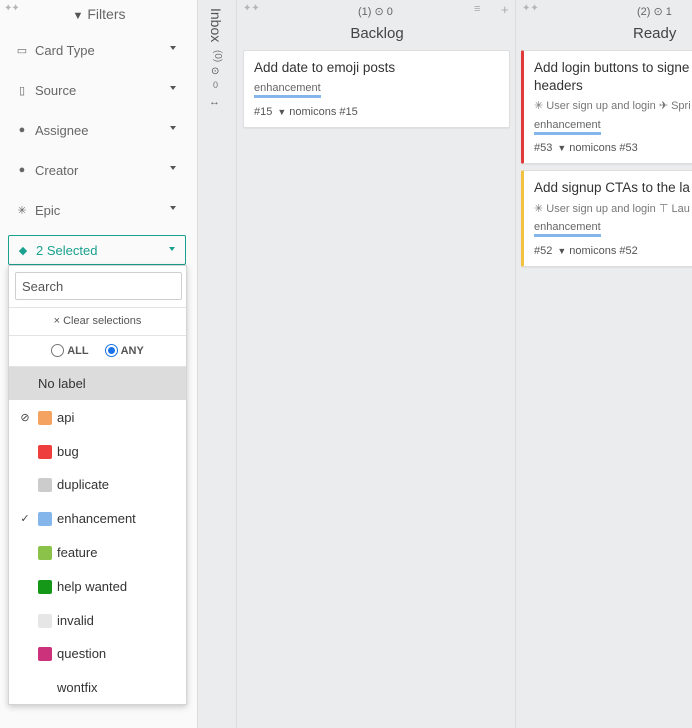  What do you see at coordinates (543, 148) in the screenshot?
I see `card-number: #53` at bounding box center [543, 148].